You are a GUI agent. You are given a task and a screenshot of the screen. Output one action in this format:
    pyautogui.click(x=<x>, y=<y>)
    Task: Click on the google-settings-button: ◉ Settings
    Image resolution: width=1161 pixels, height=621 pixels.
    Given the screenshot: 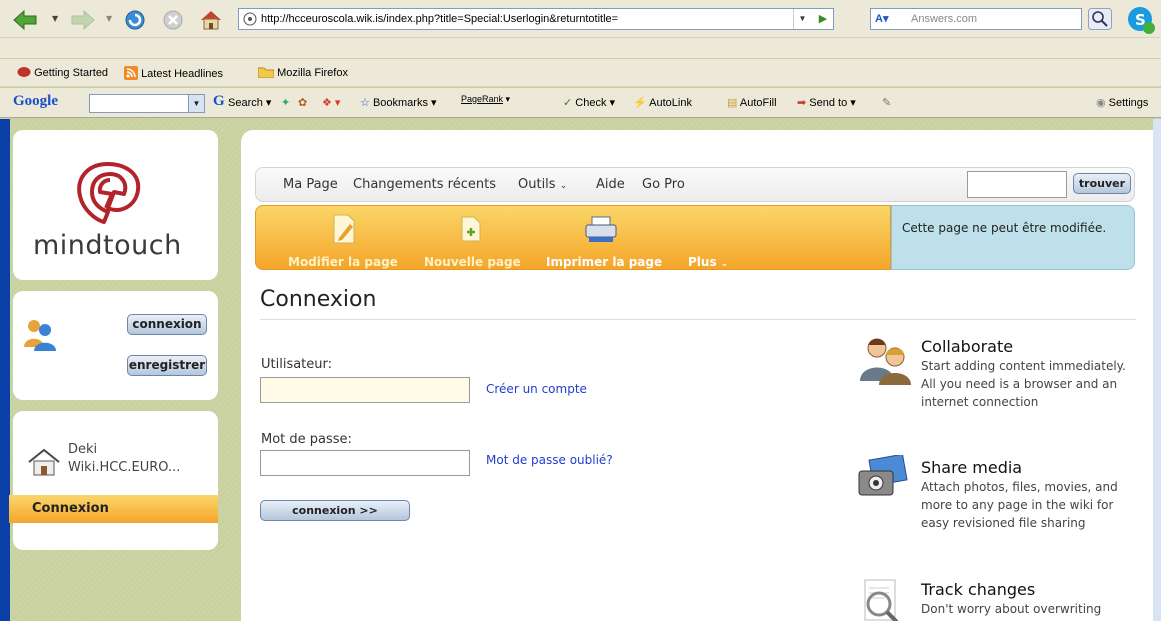 What is the action you would take?
    pyautogui.click(x=1122, y=102)
    